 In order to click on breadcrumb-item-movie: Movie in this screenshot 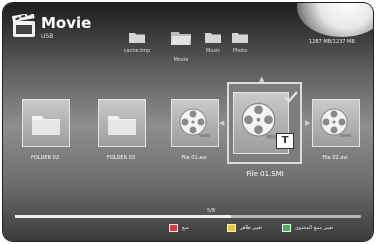, I will do `click(181, 46)`.